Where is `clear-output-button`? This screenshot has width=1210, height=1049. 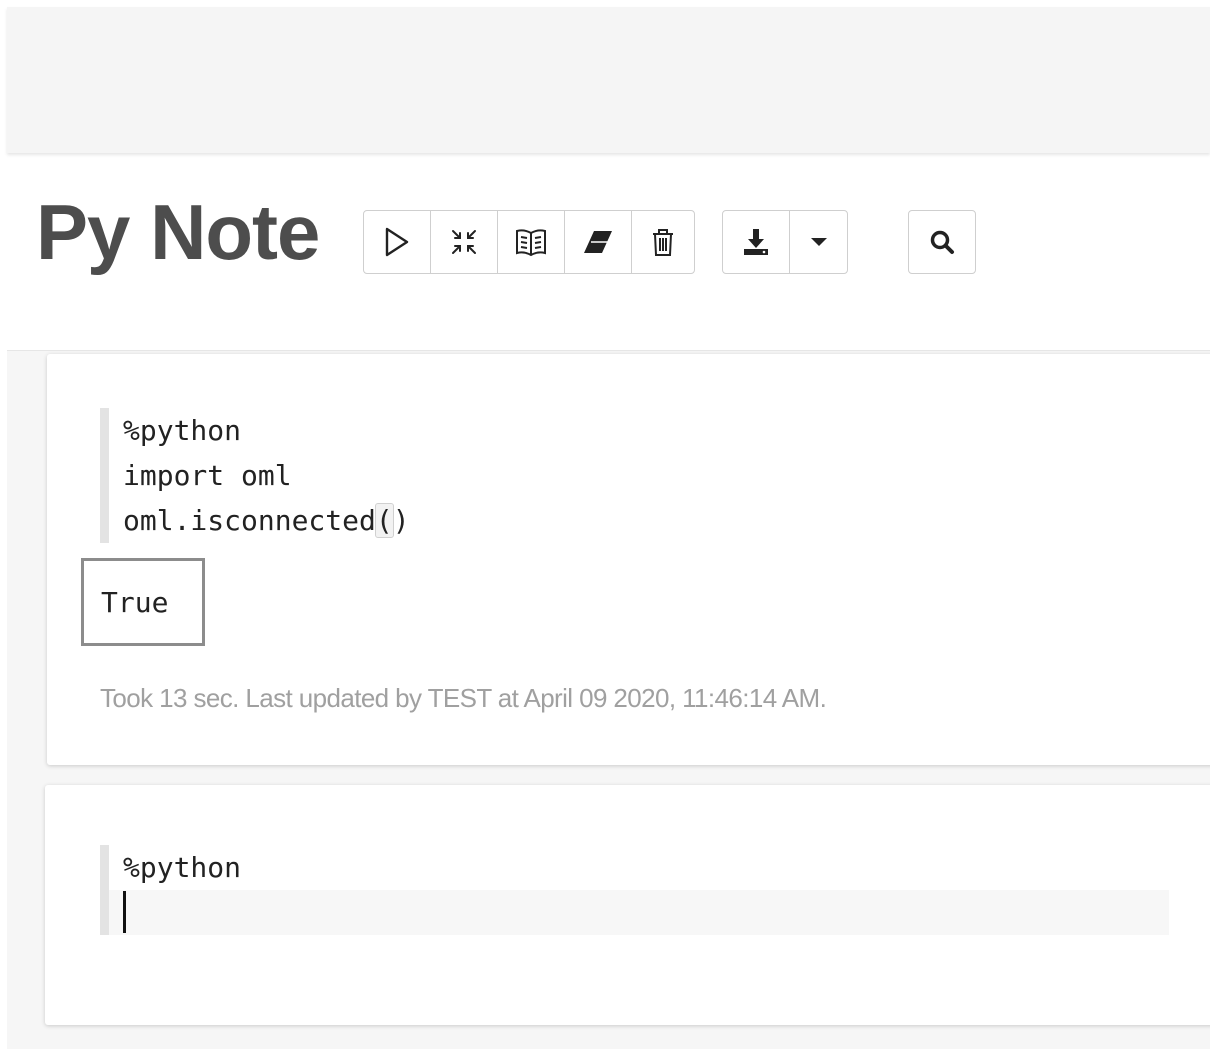
clear-output-button is located at coordinates (598, 242).